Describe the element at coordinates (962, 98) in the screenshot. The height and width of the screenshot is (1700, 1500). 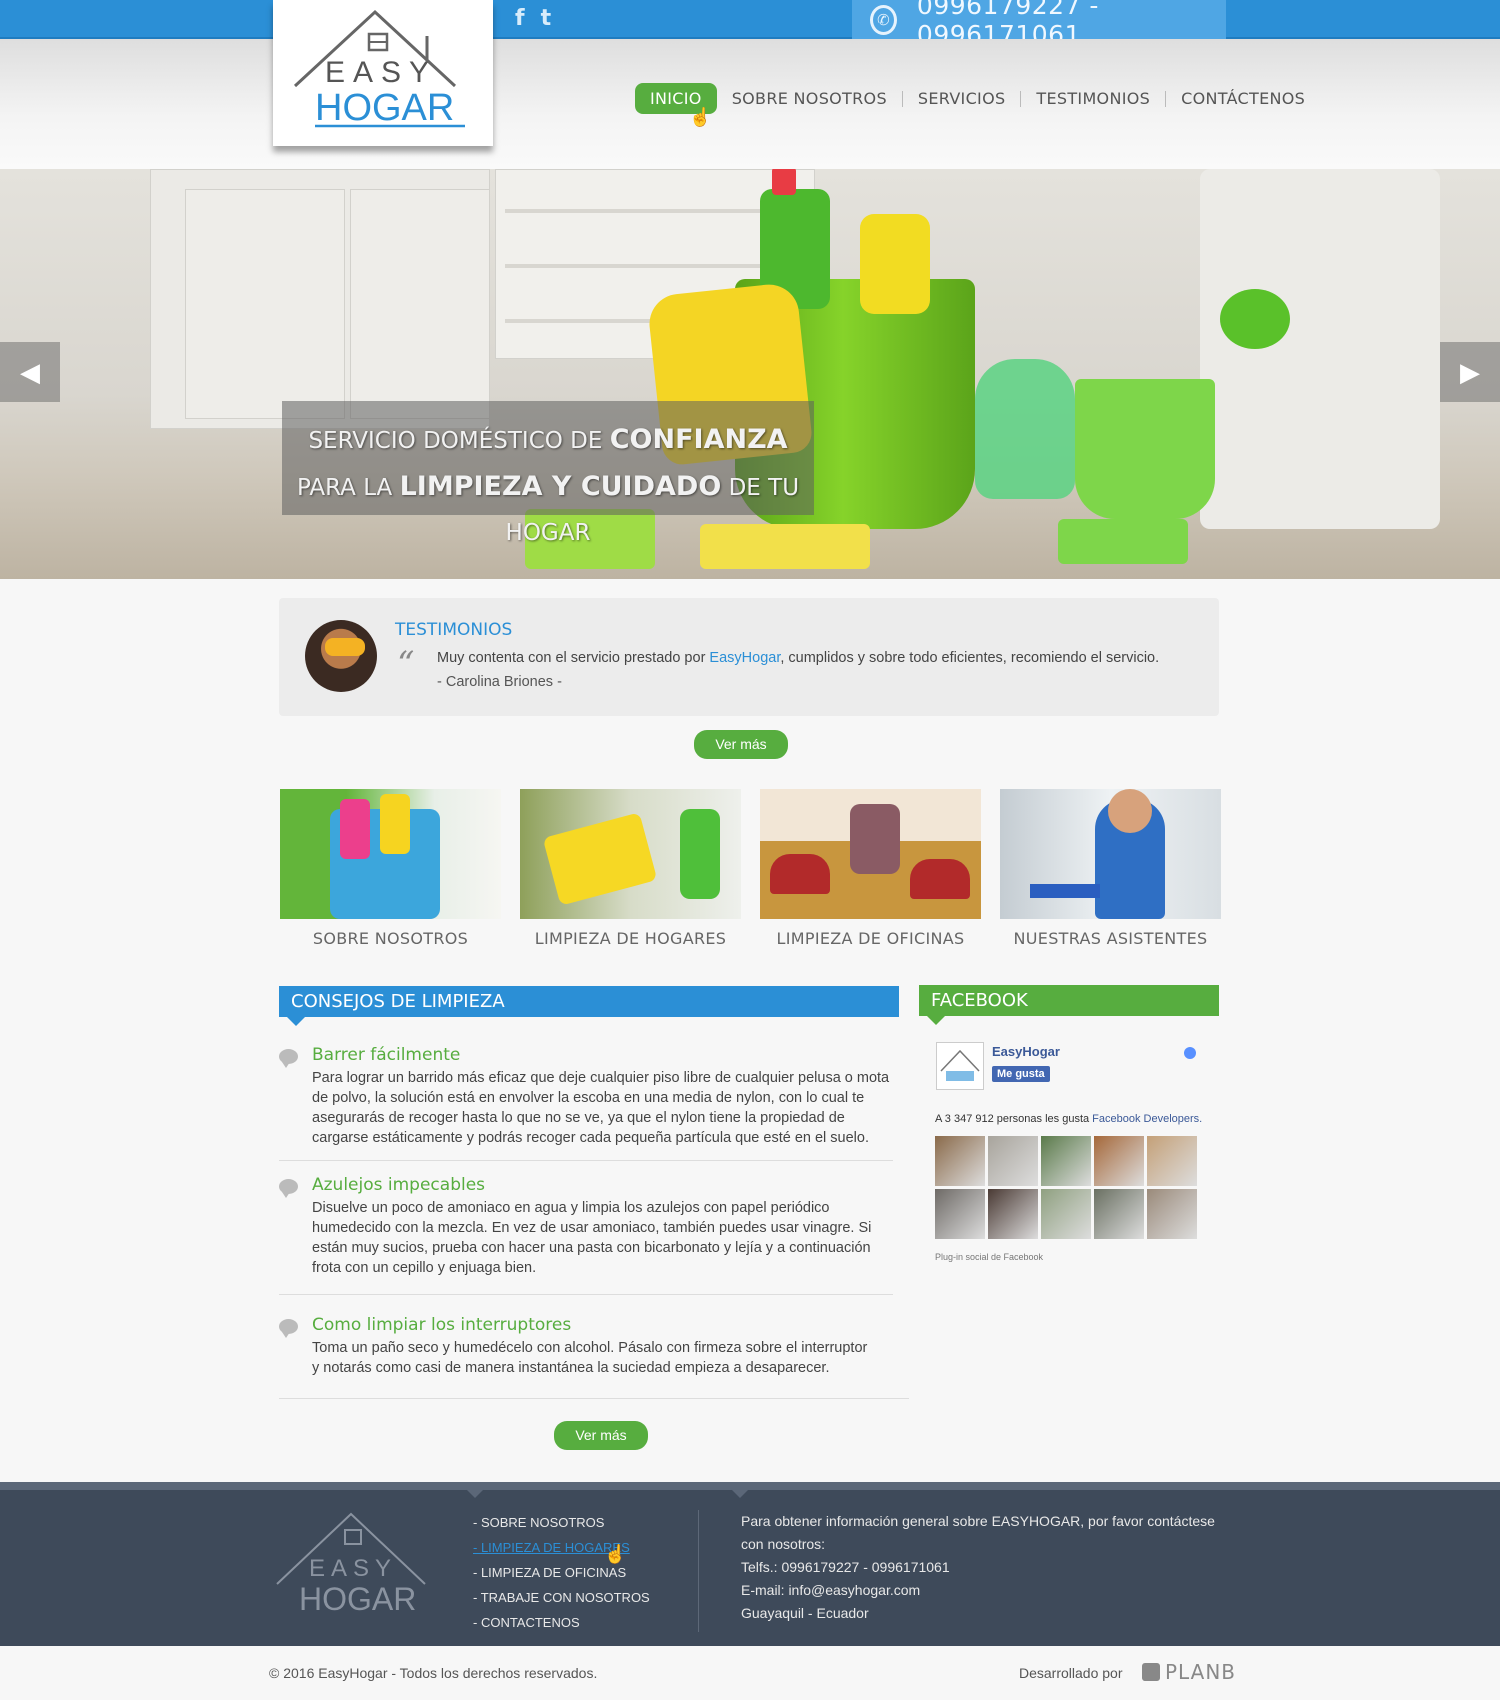
I see `nav-servicios: SERVICIOS` at that location.